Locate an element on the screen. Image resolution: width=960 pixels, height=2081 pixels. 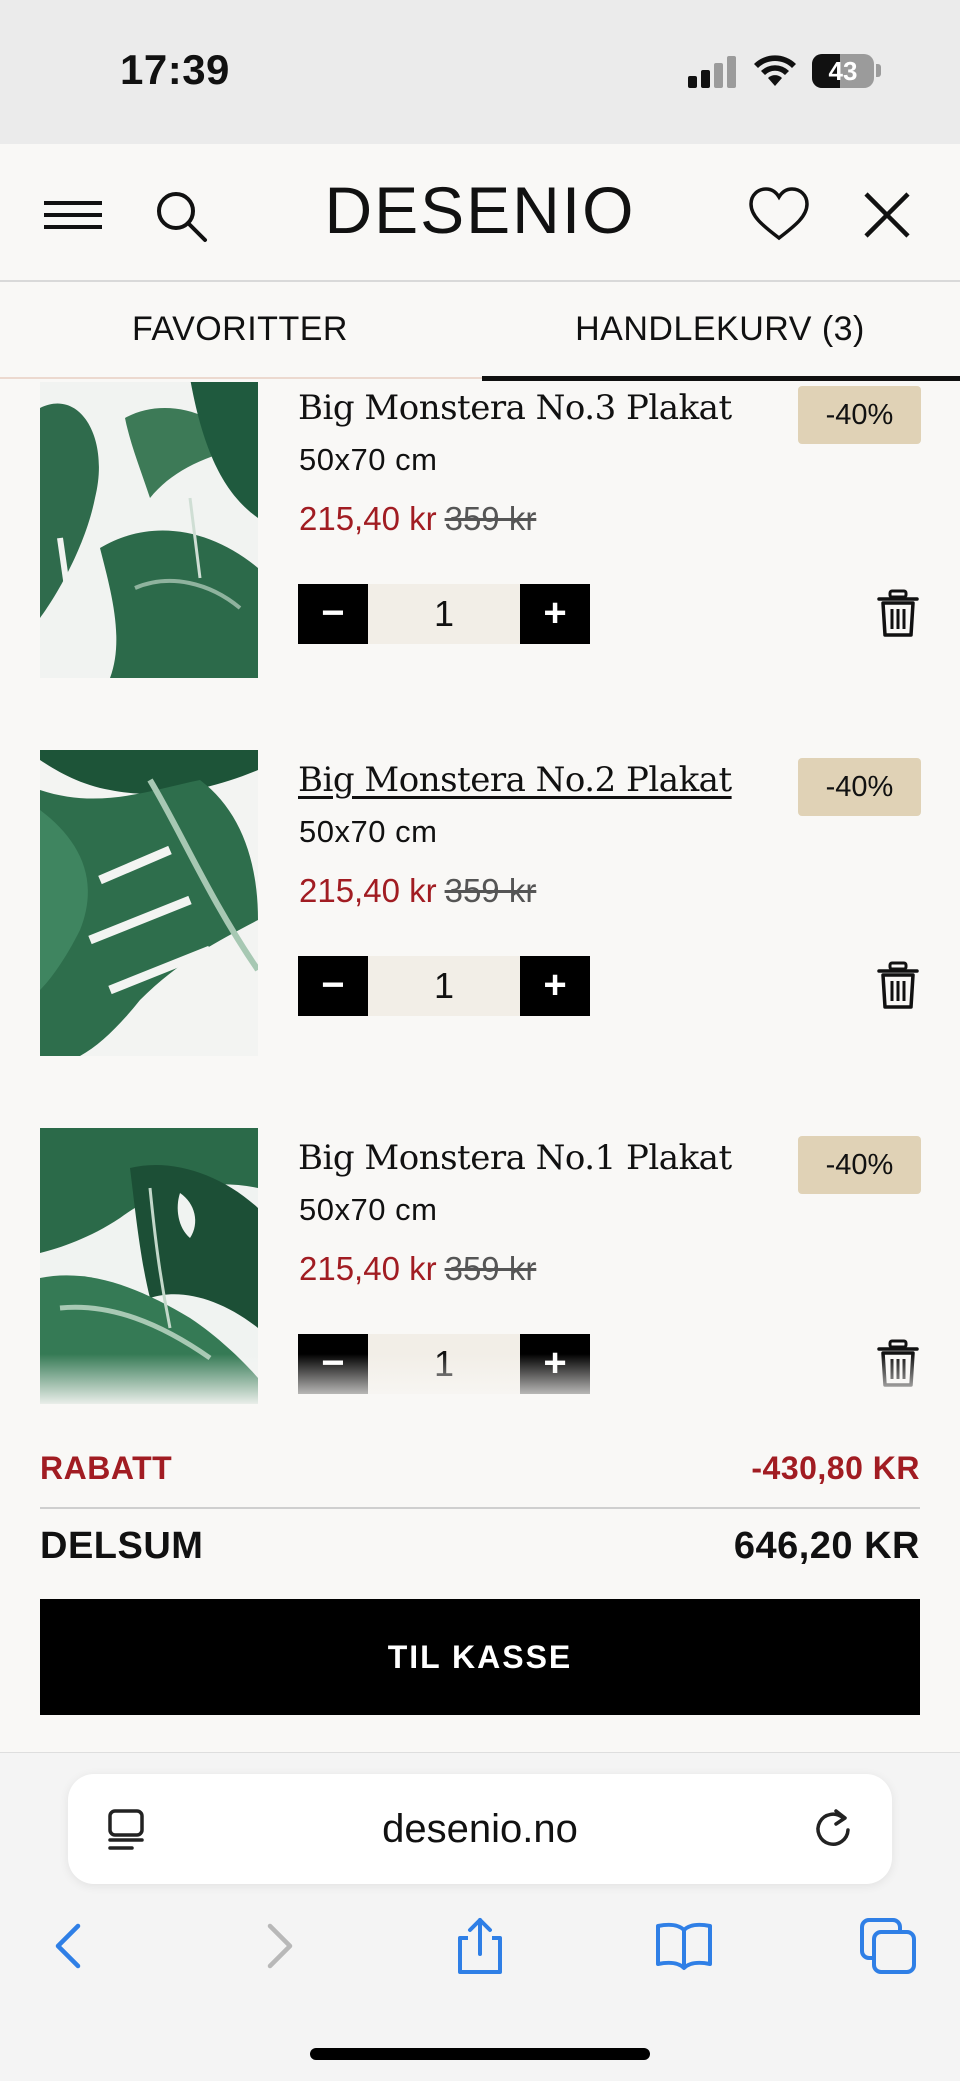
discount-value: -430,80 KR is located at coordinates (835, 1468).